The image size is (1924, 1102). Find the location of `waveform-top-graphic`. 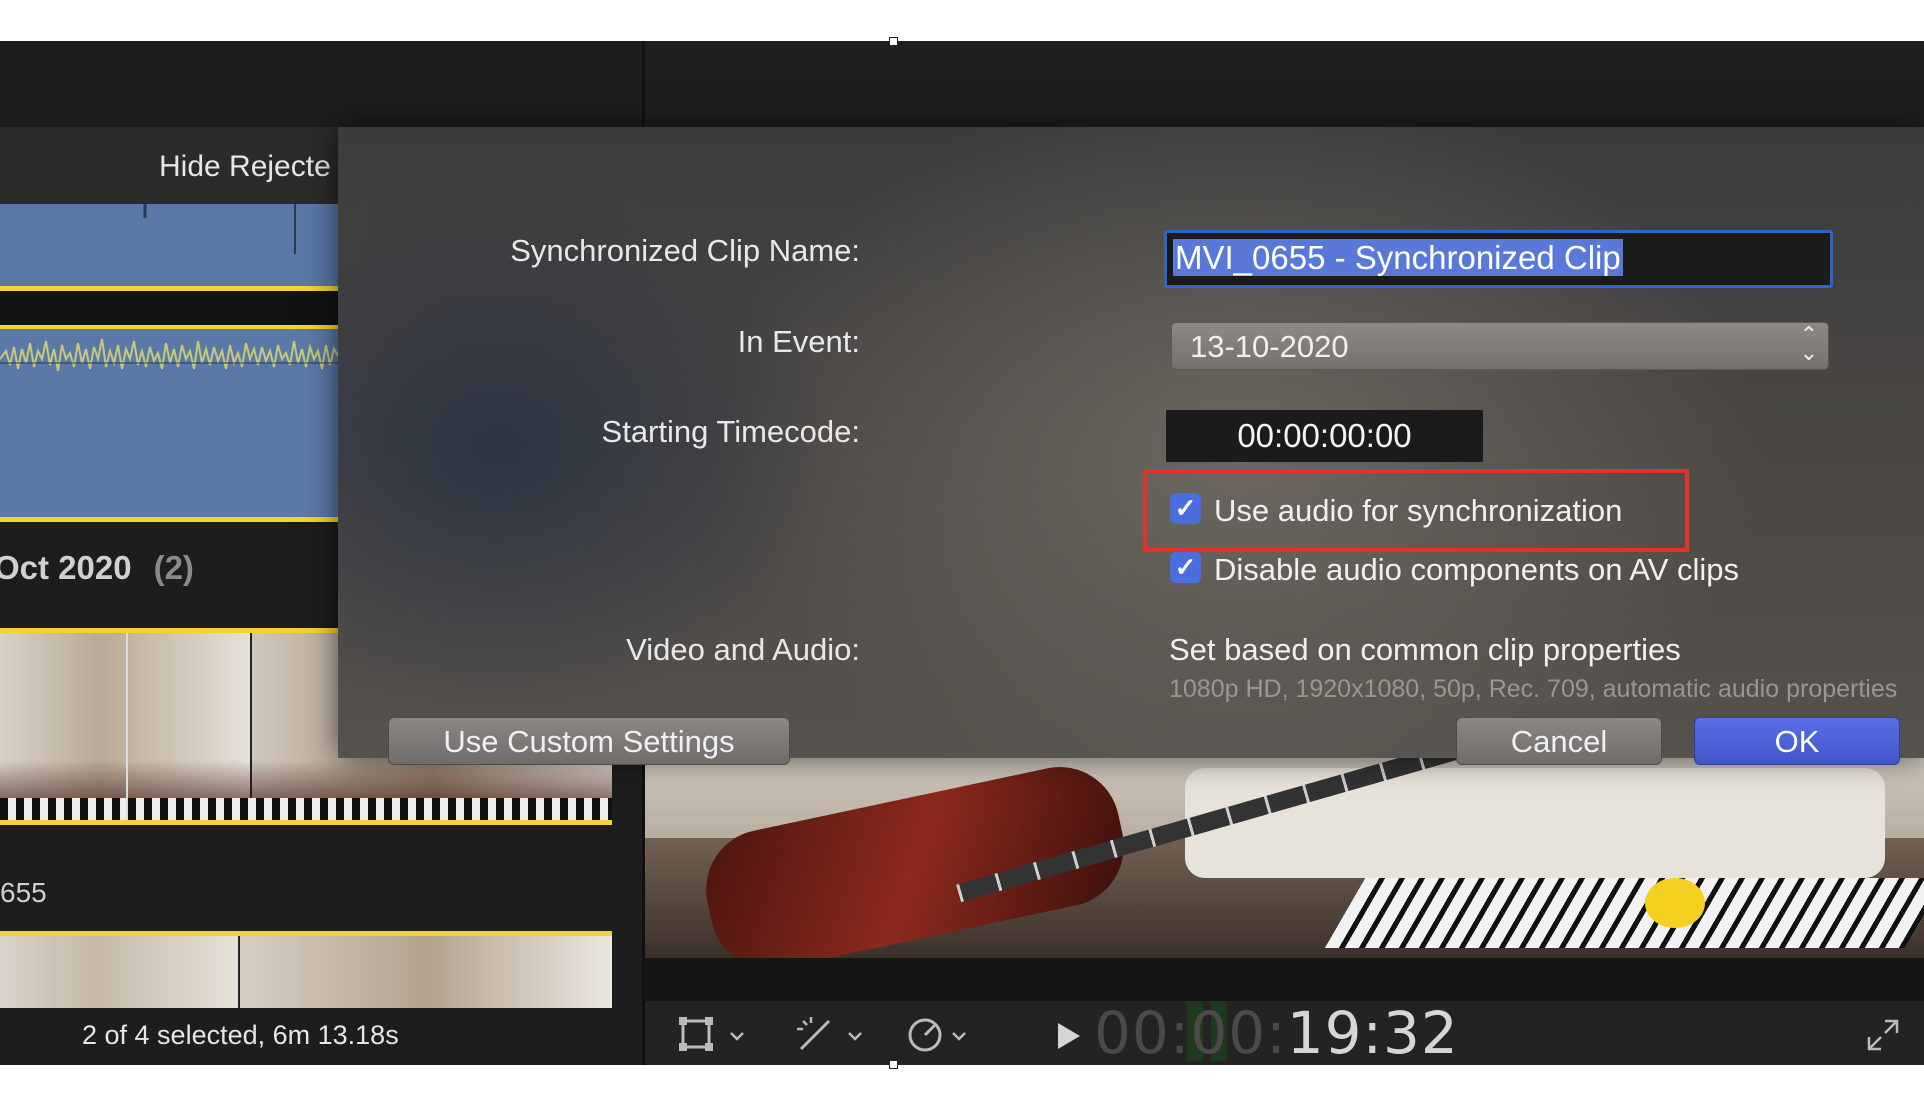

waveform-top-graphic is located at coordinates (219, 229).